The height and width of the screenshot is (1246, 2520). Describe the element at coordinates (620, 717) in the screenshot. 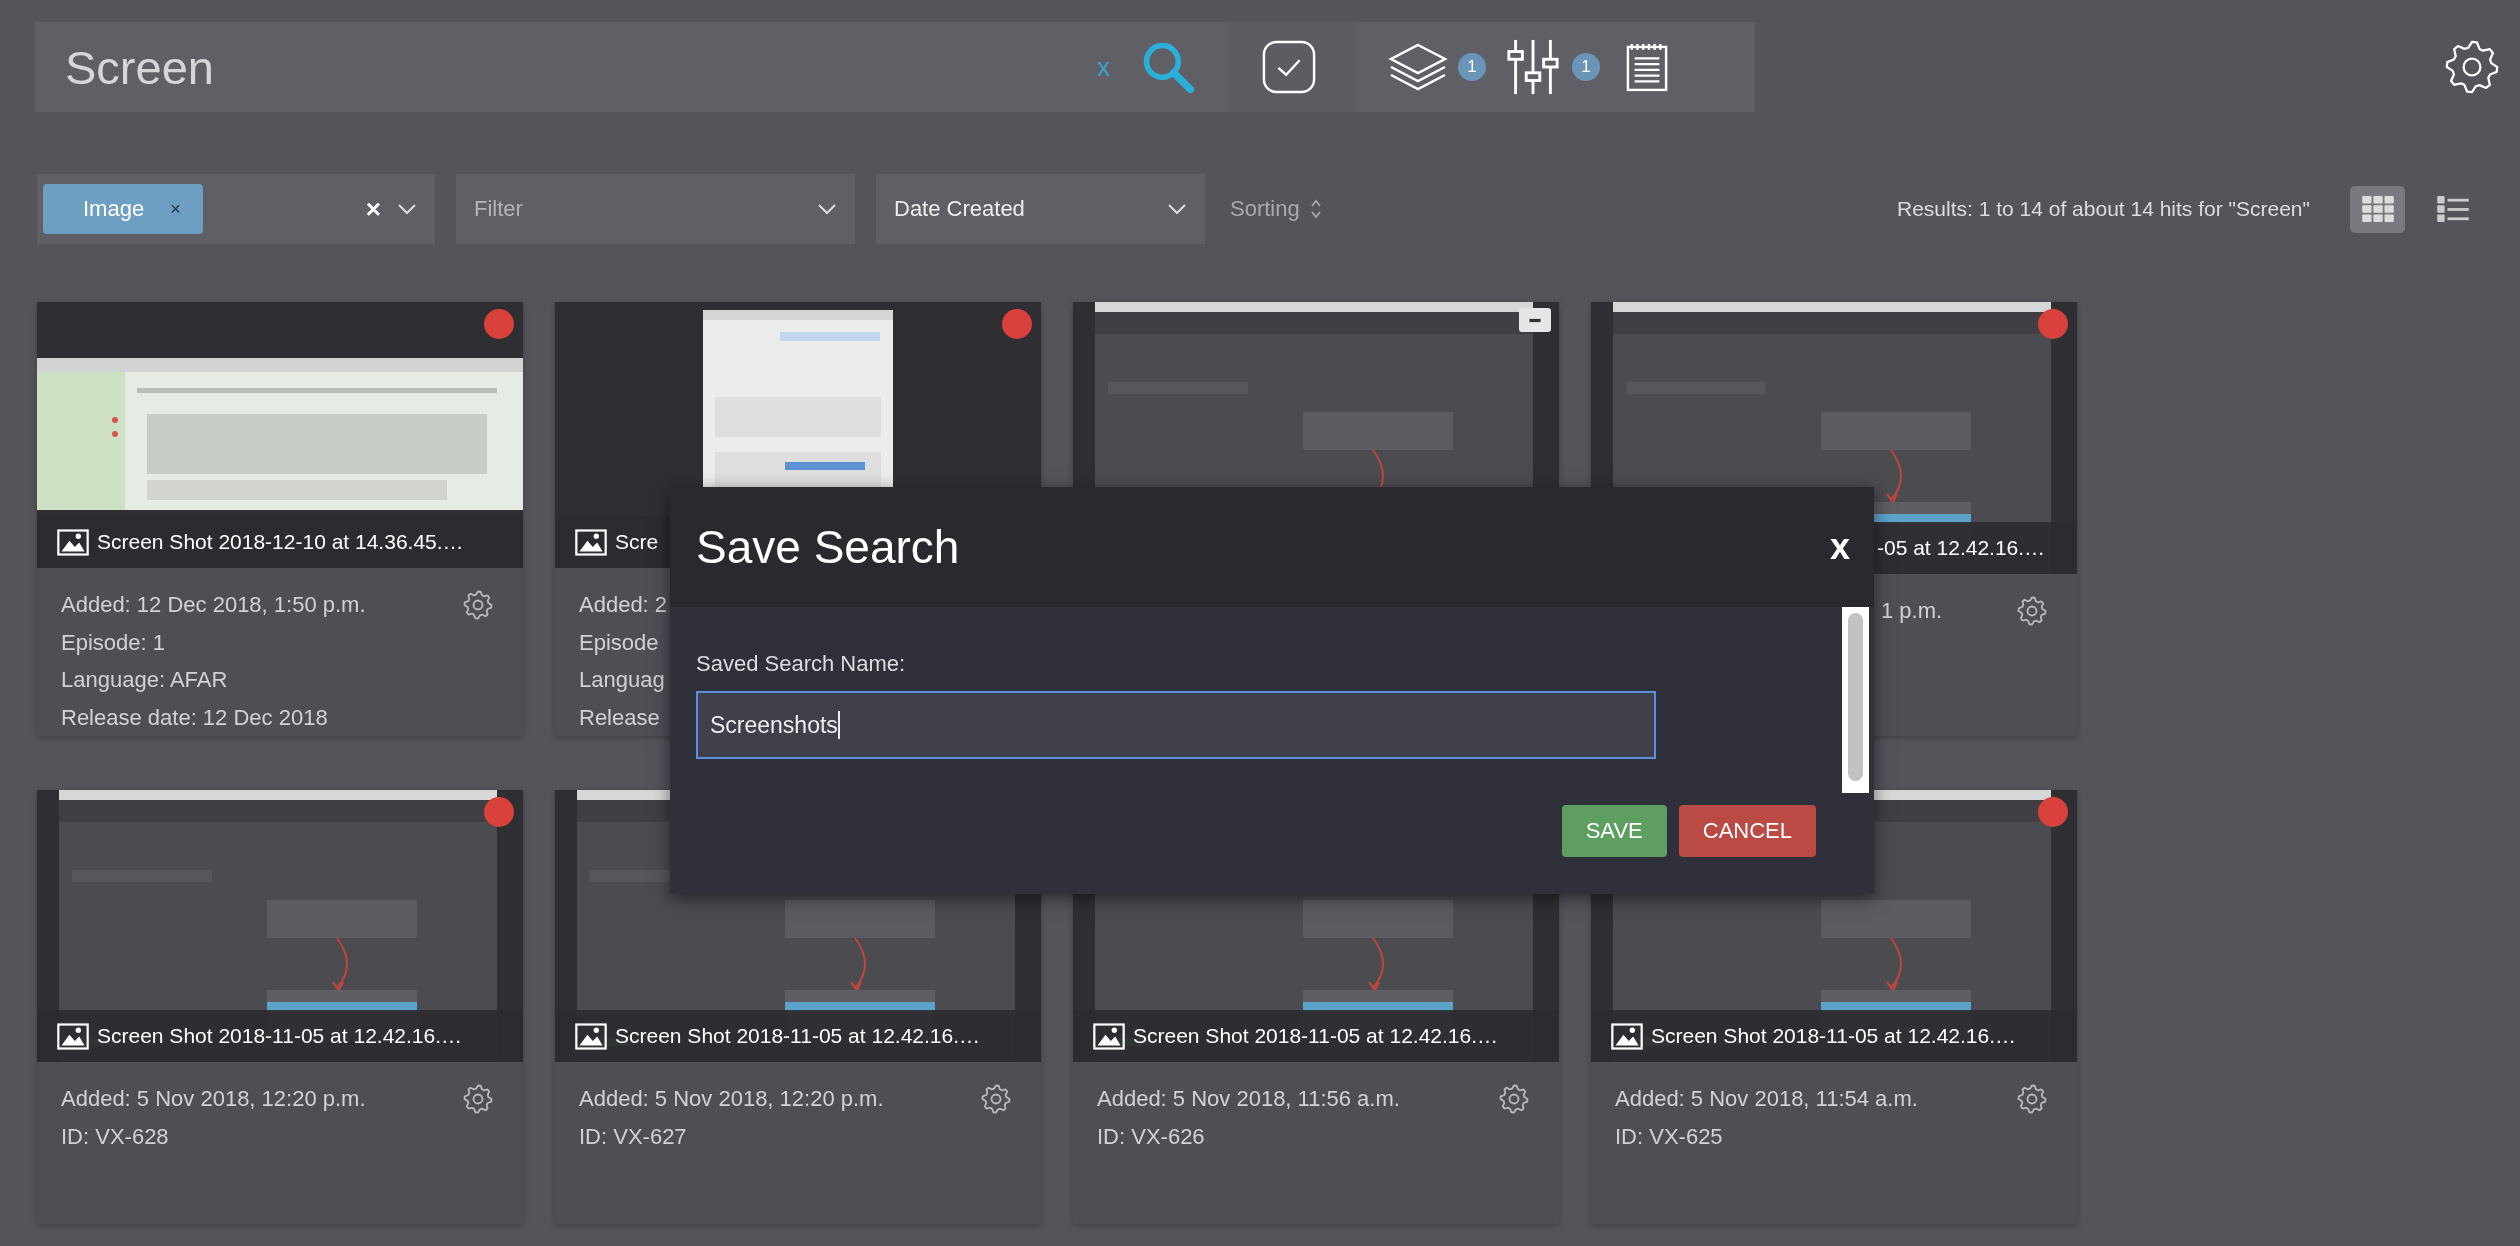

I see `metadata-text: Release` at that location.